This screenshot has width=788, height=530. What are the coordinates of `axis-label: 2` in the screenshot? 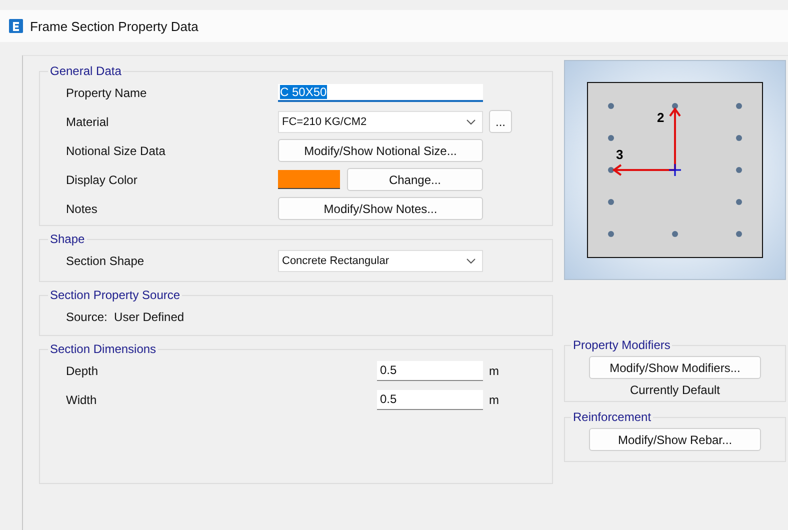 It's located at (660, 117).